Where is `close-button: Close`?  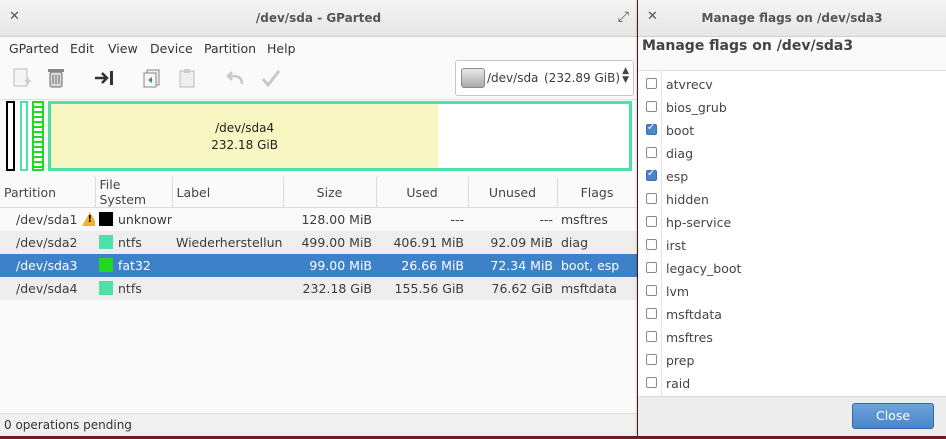
close-button: Close is located at coordinates (893, 416).